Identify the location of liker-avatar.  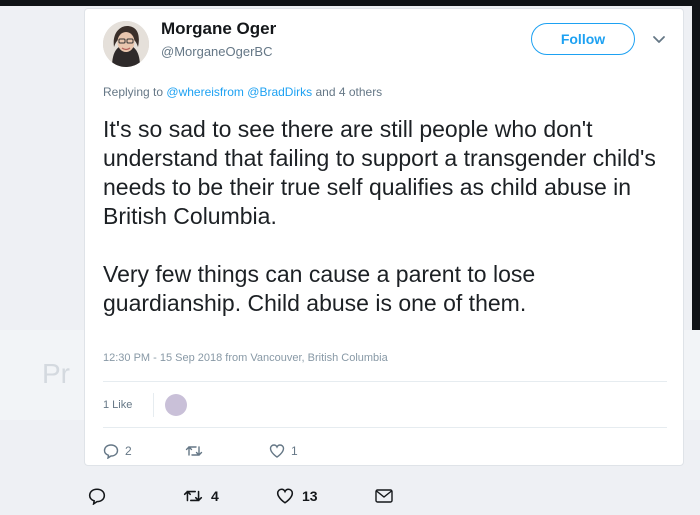
(176, 405).